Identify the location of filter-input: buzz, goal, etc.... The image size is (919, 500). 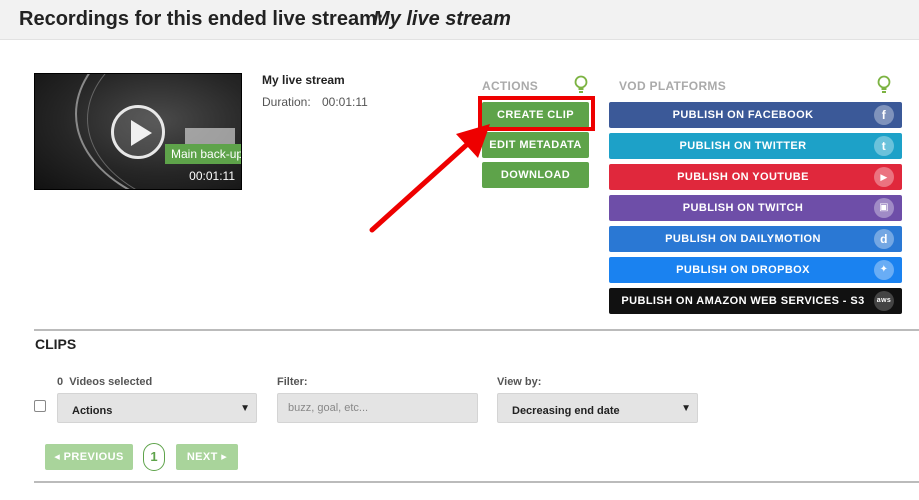
(377, 408).